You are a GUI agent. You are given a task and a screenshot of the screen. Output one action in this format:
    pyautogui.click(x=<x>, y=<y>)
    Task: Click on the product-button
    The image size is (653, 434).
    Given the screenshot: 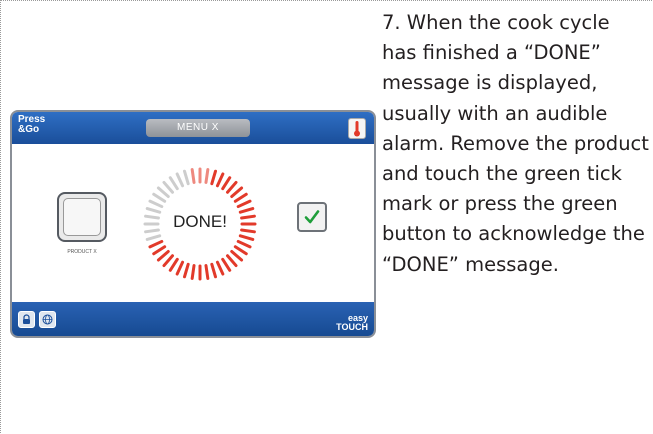 What is the action you would take?
    pyautogui.click(x=82, y=217)
    